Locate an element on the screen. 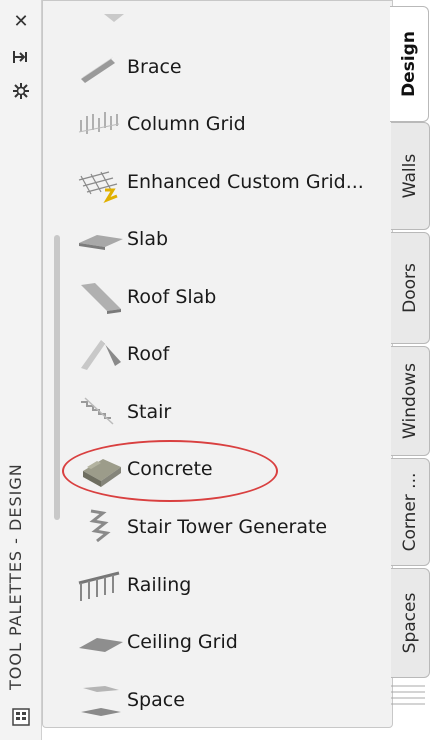  tool-roof-slab: Roof Slab is located at coordinates (230, 297).